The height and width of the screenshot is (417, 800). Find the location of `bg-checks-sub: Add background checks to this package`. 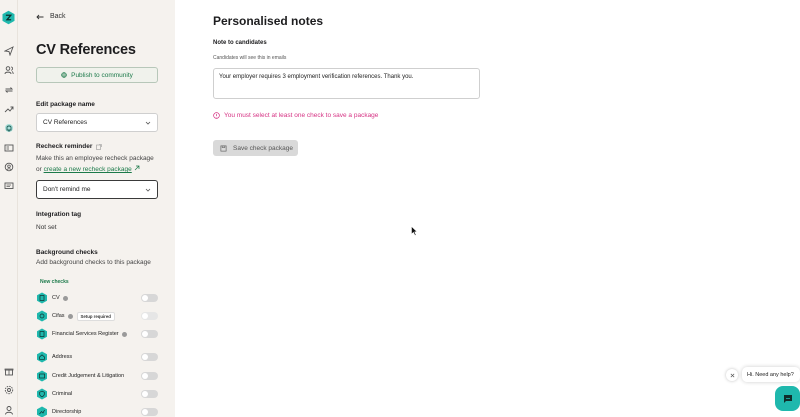

bg-checks-sub: Add background checks to this package is located at coordinates (93, 262).